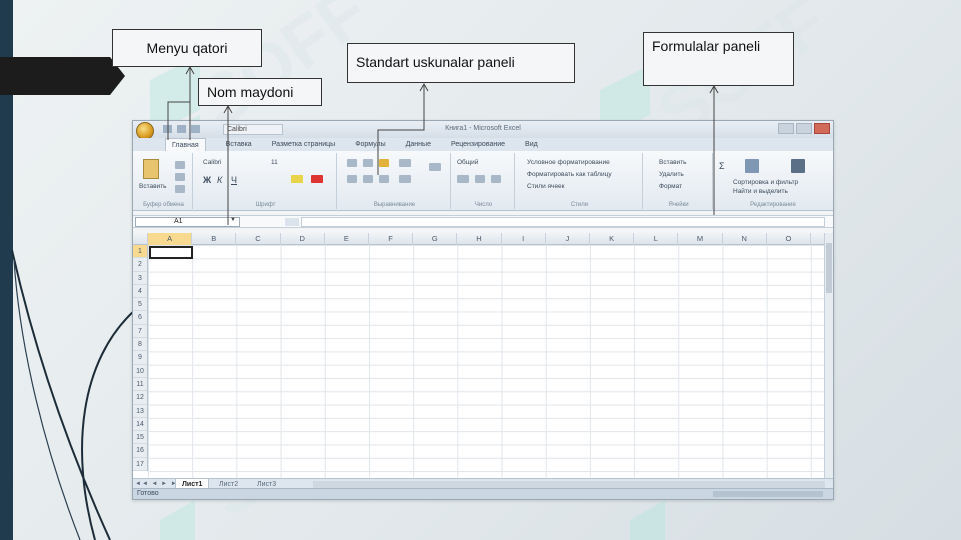 The width and height of the screenshot is (961, 540). Describe the element at coordinates (384, 163) in the screenshot. I see `align-bottom-icon` at that location.